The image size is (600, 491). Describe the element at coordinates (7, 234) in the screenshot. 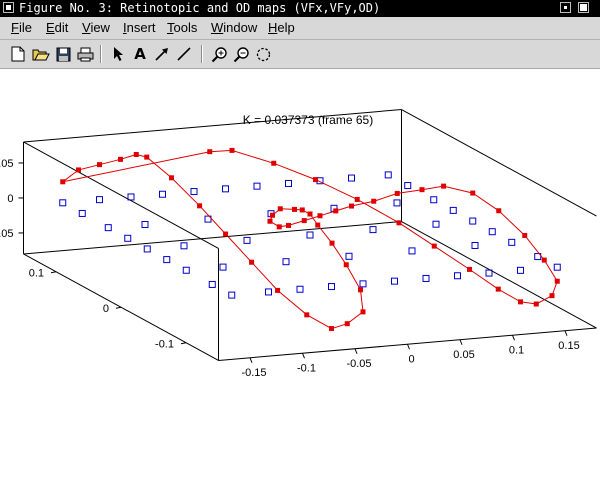

I see `z-tick-label: -0.05` at that location.